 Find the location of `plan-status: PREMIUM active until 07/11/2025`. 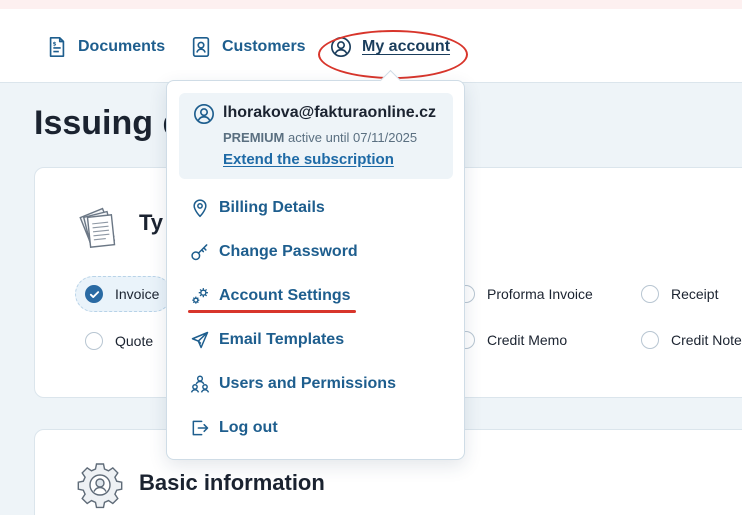

plan-status: PREMIUM active until 07/11/2025 is located at coordinates (320, 137).